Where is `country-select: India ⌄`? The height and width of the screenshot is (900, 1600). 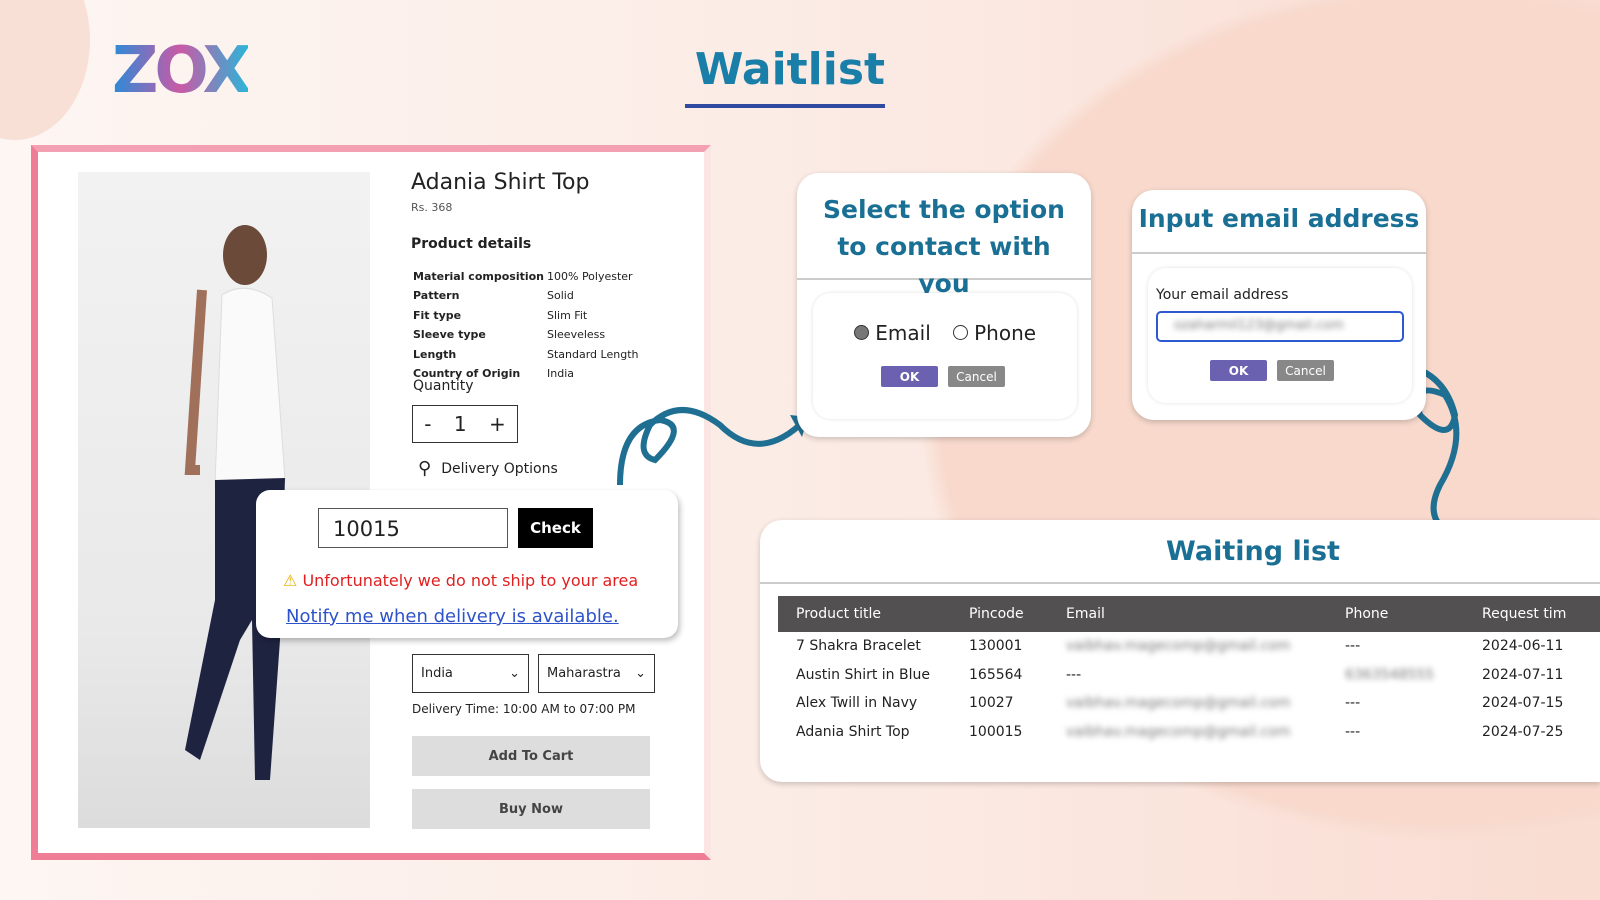 country-select: India ⌄ is located at coordinates (470, 673).